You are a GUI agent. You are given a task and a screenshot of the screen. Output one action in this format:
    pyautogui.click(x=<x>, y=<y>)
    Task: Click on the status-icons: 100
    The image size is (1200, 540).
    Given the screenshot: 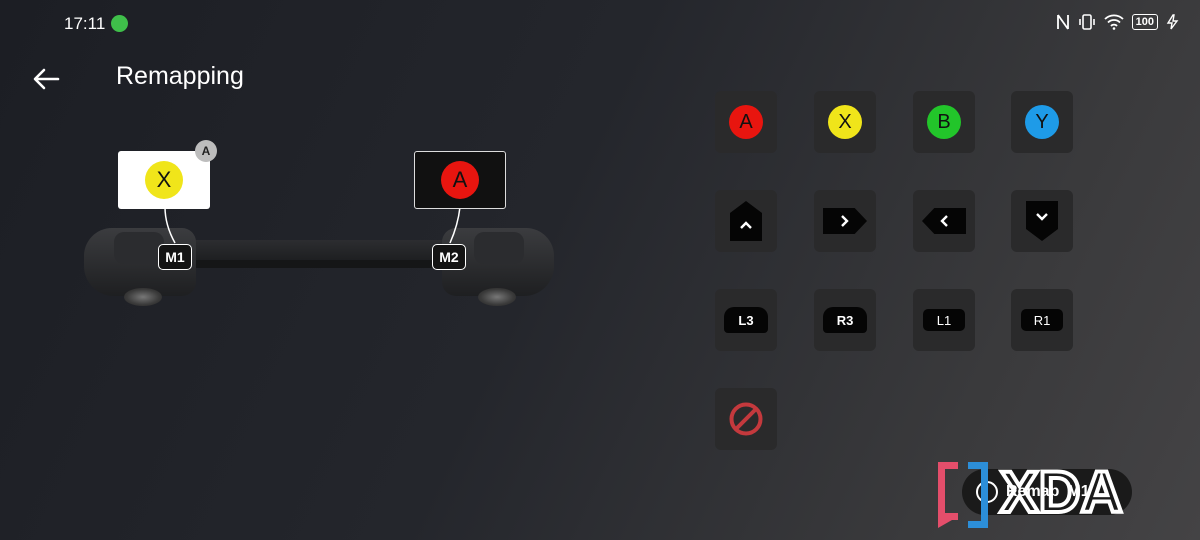 What is the action you would take?
    pyautogui.click(x=1118, y=22)
    